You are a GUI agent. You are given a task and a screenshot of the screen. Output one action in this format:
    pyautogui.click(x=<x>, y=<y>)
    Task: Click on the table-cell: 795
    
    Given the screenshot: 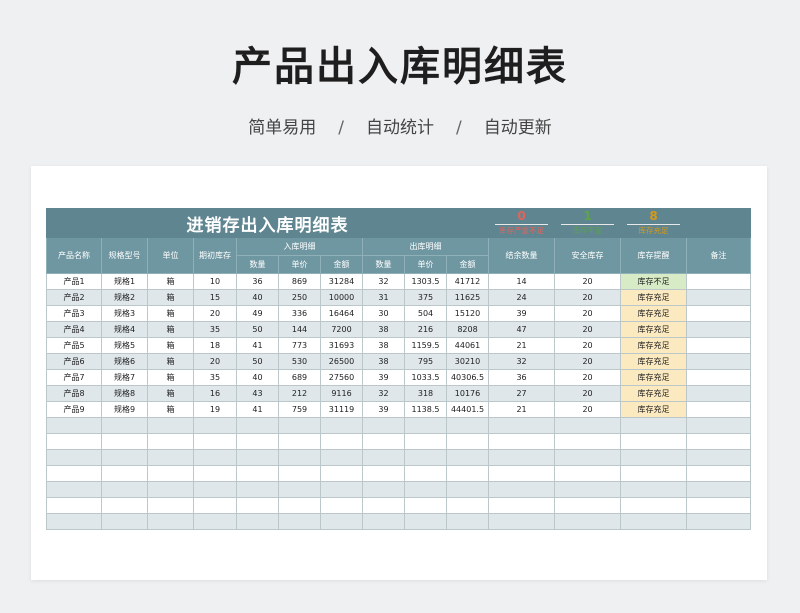 What is the action you would take?
    pyautogui.click(x=425, y=361)
    